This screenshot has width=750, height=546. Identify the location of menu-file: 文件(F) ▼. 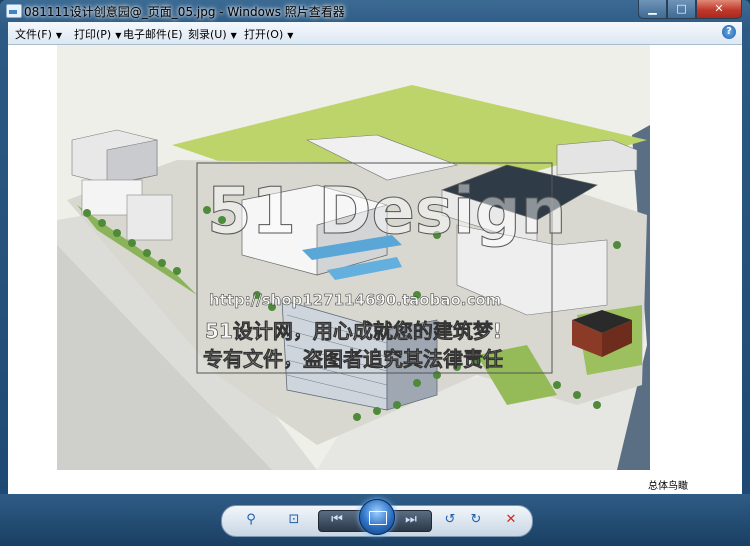
(38, 34).